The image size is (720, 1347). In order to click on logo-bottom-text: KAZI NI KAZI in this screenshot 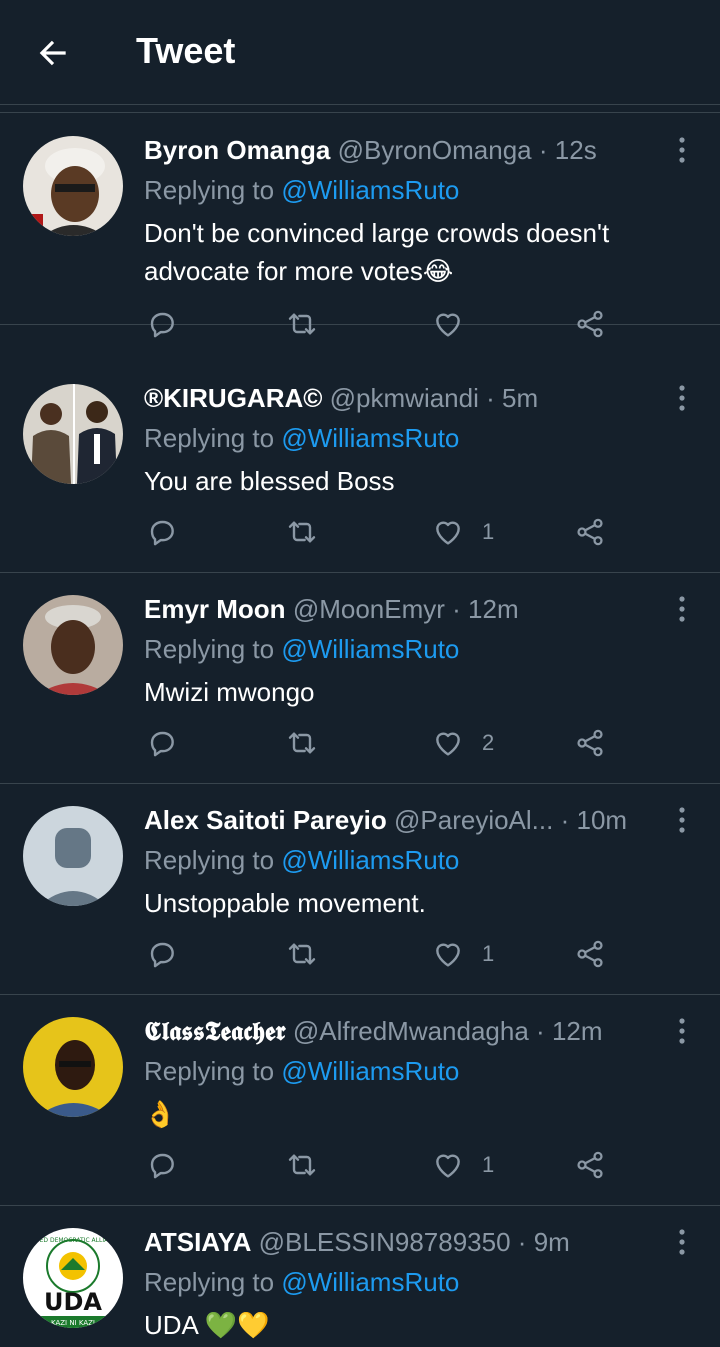, I will do `click(73, 1323)`.